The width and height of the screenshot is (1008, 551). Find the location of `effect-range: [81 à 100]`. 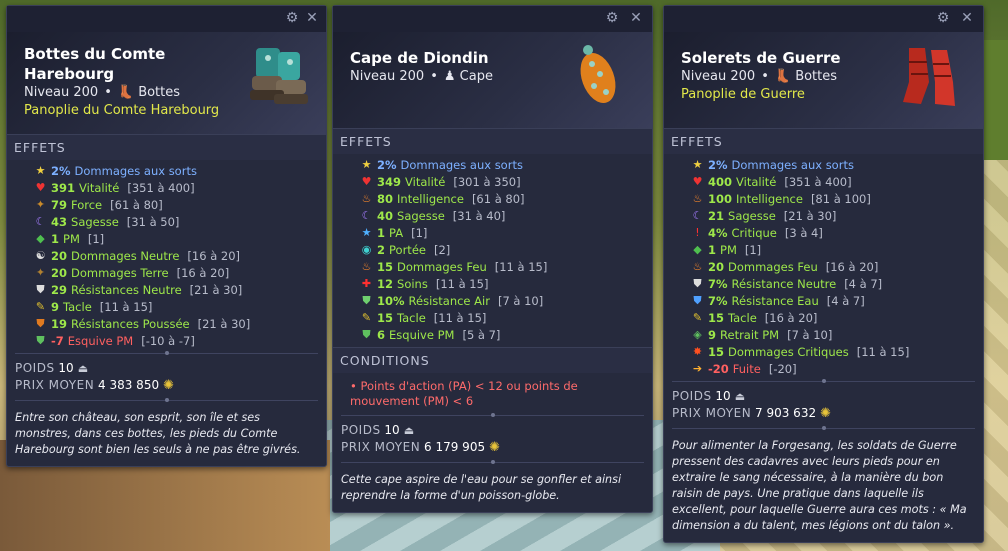

effect-range: [81 à 100] is located at coordinates (840, 198).